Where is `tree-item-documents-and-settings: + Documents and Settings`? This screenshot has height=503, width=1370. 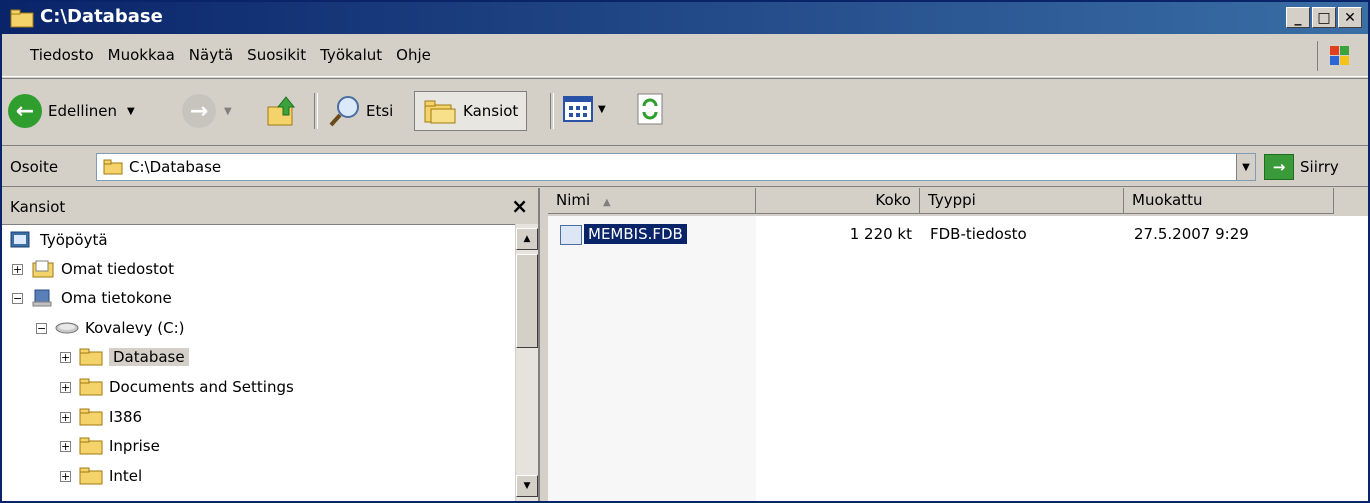
tree-item-documents-and-settings: + Documents and Settings is located at coordinates (177, 387).